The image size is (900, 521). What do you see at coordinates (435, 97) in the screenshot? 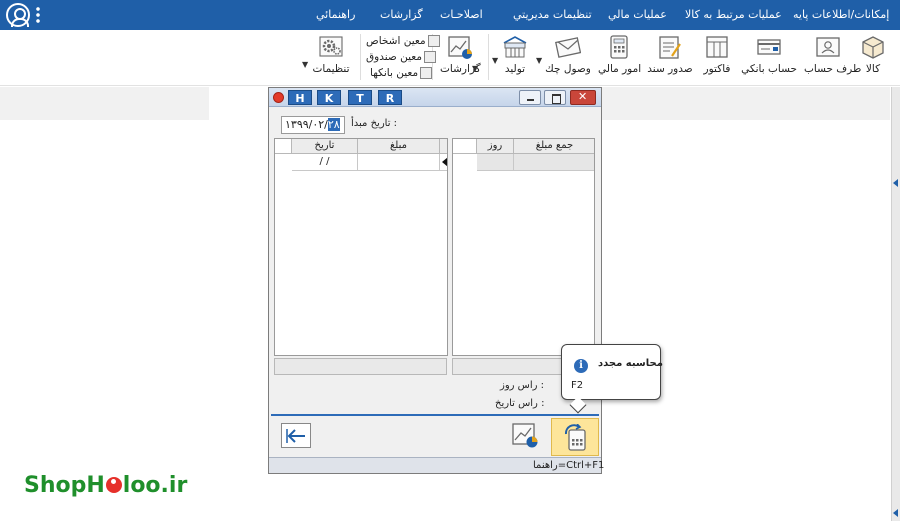
I see `dialog-titlebar: H K T R` at bounding box center [435, 97].